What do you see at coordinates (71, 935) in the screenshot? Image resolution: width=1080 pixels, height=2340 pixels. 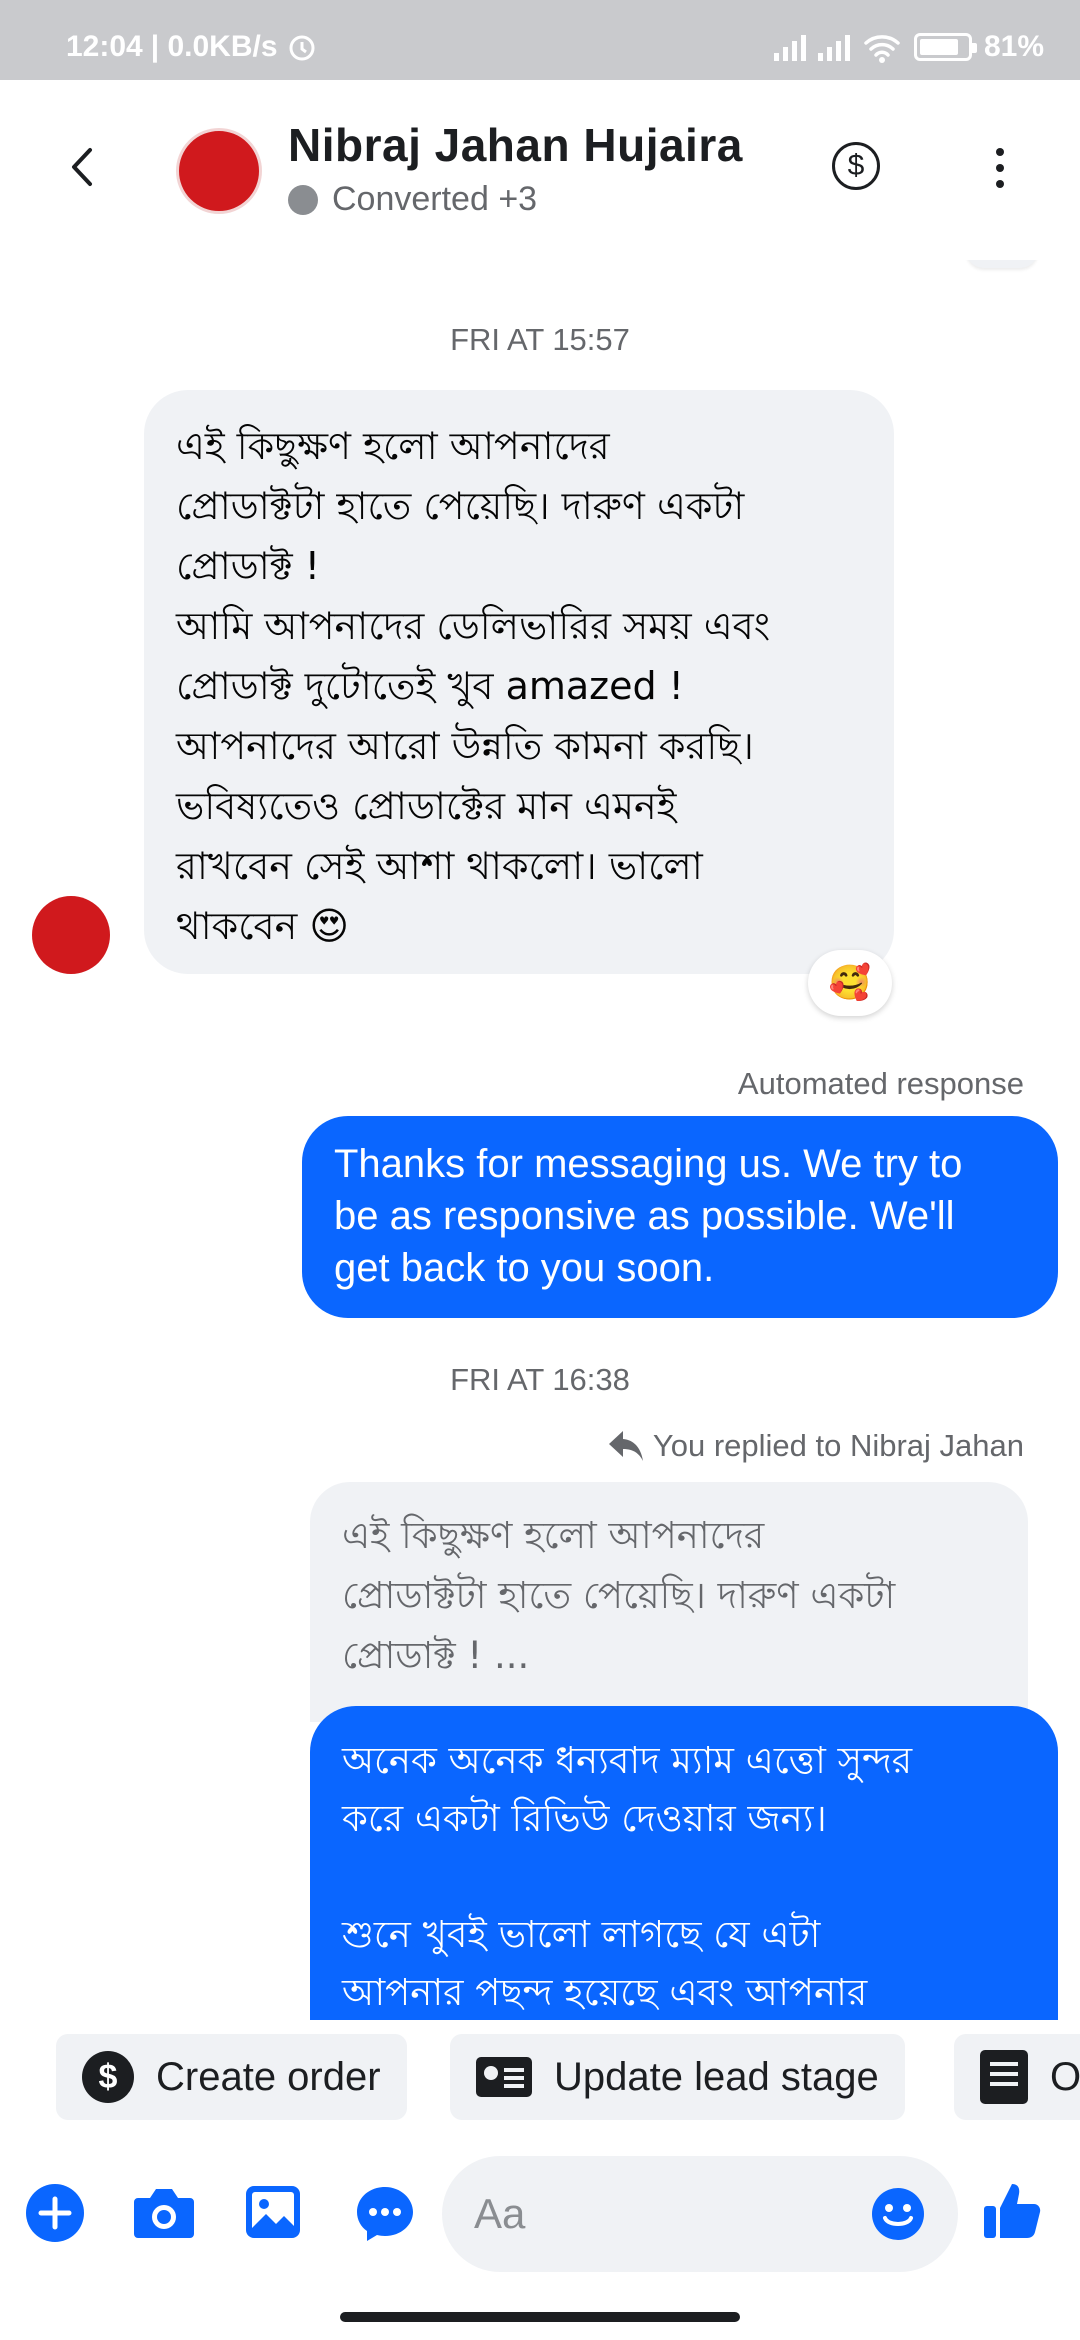 I see `sender-avatar` at bounding box center [71, 935].